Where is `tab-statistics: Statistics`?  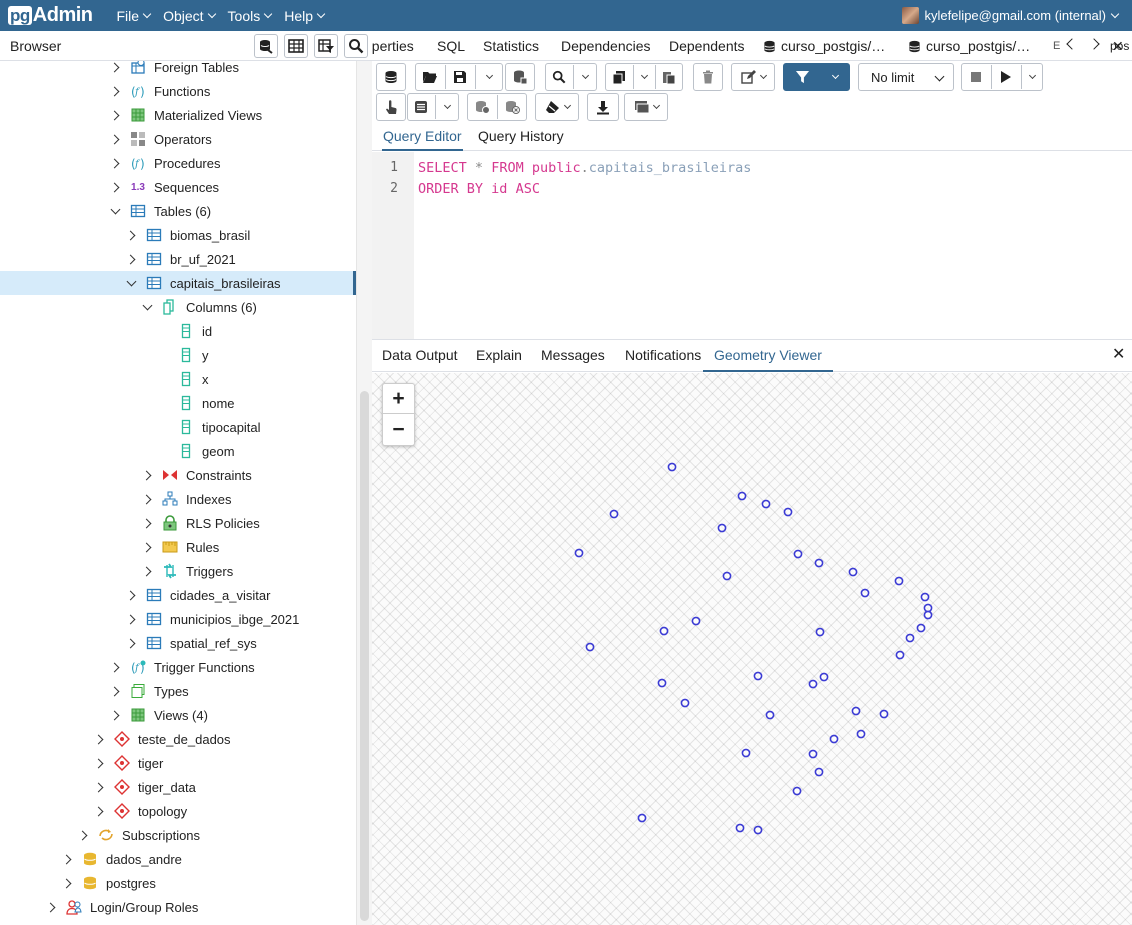 tab-statistics: Statistics is located at coordinates (511, 45).